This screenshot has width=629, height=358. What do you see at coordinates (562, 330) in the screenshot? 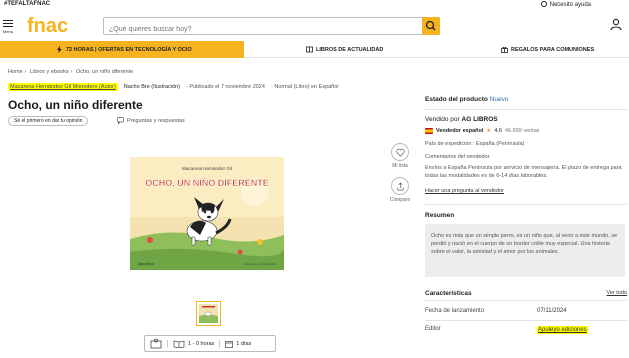
I see `editor-link: Apuleyo ediciones` at bounding box center [562, 330].